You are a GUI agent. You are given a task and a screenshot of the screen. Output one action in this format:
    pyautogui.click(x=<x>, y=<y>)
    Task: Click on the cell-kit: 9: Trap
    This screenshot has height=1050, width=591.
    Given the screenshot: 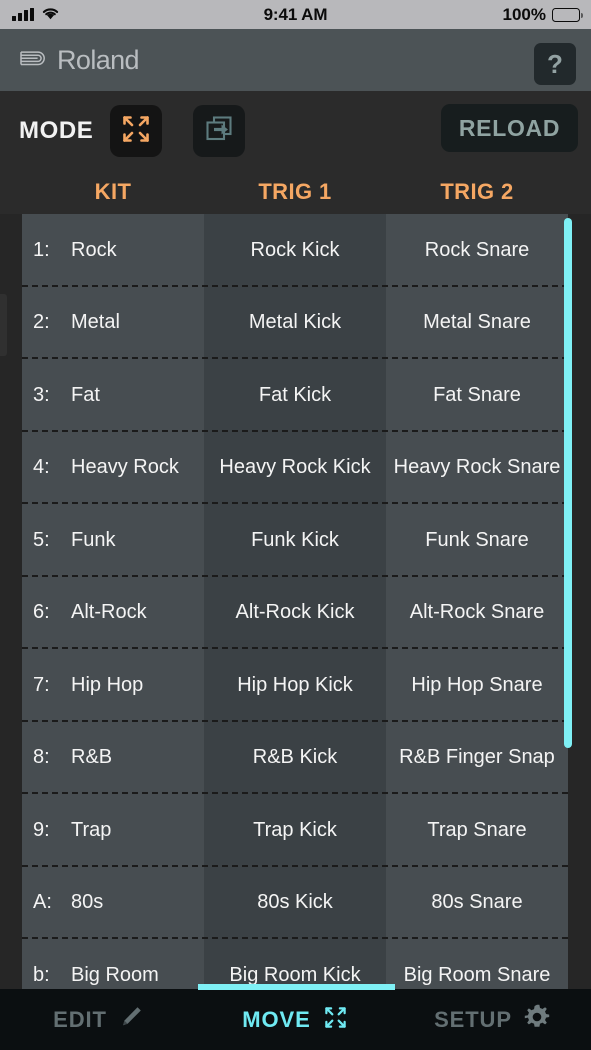 What is the action you would take?
    pyautogui.click(x=113, y=830)
    